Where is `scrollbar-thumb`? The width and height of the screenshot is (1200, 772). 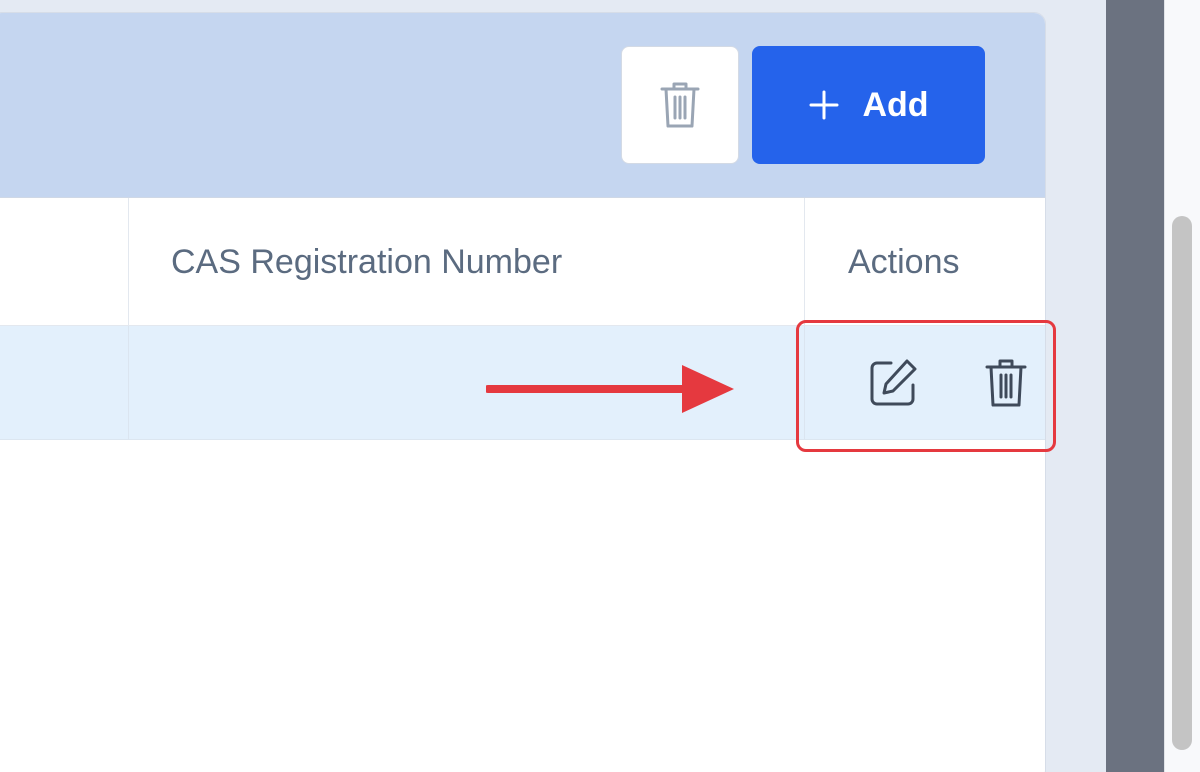 scrollbar-thumb is located at coordinates (1182, 483).